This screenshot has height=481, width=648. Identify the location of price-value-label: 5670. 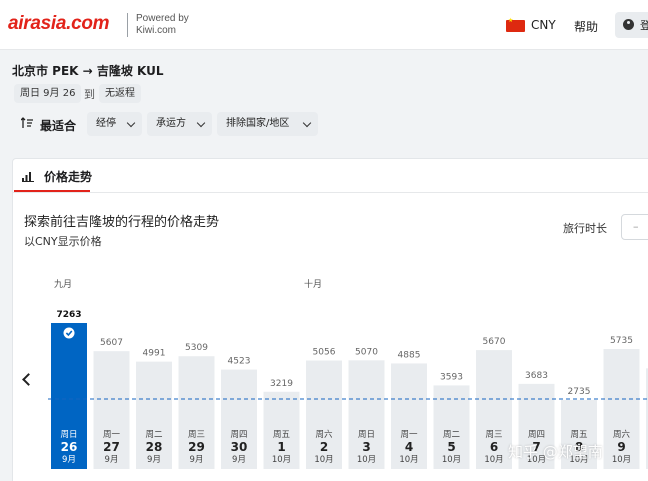
(494, 342).